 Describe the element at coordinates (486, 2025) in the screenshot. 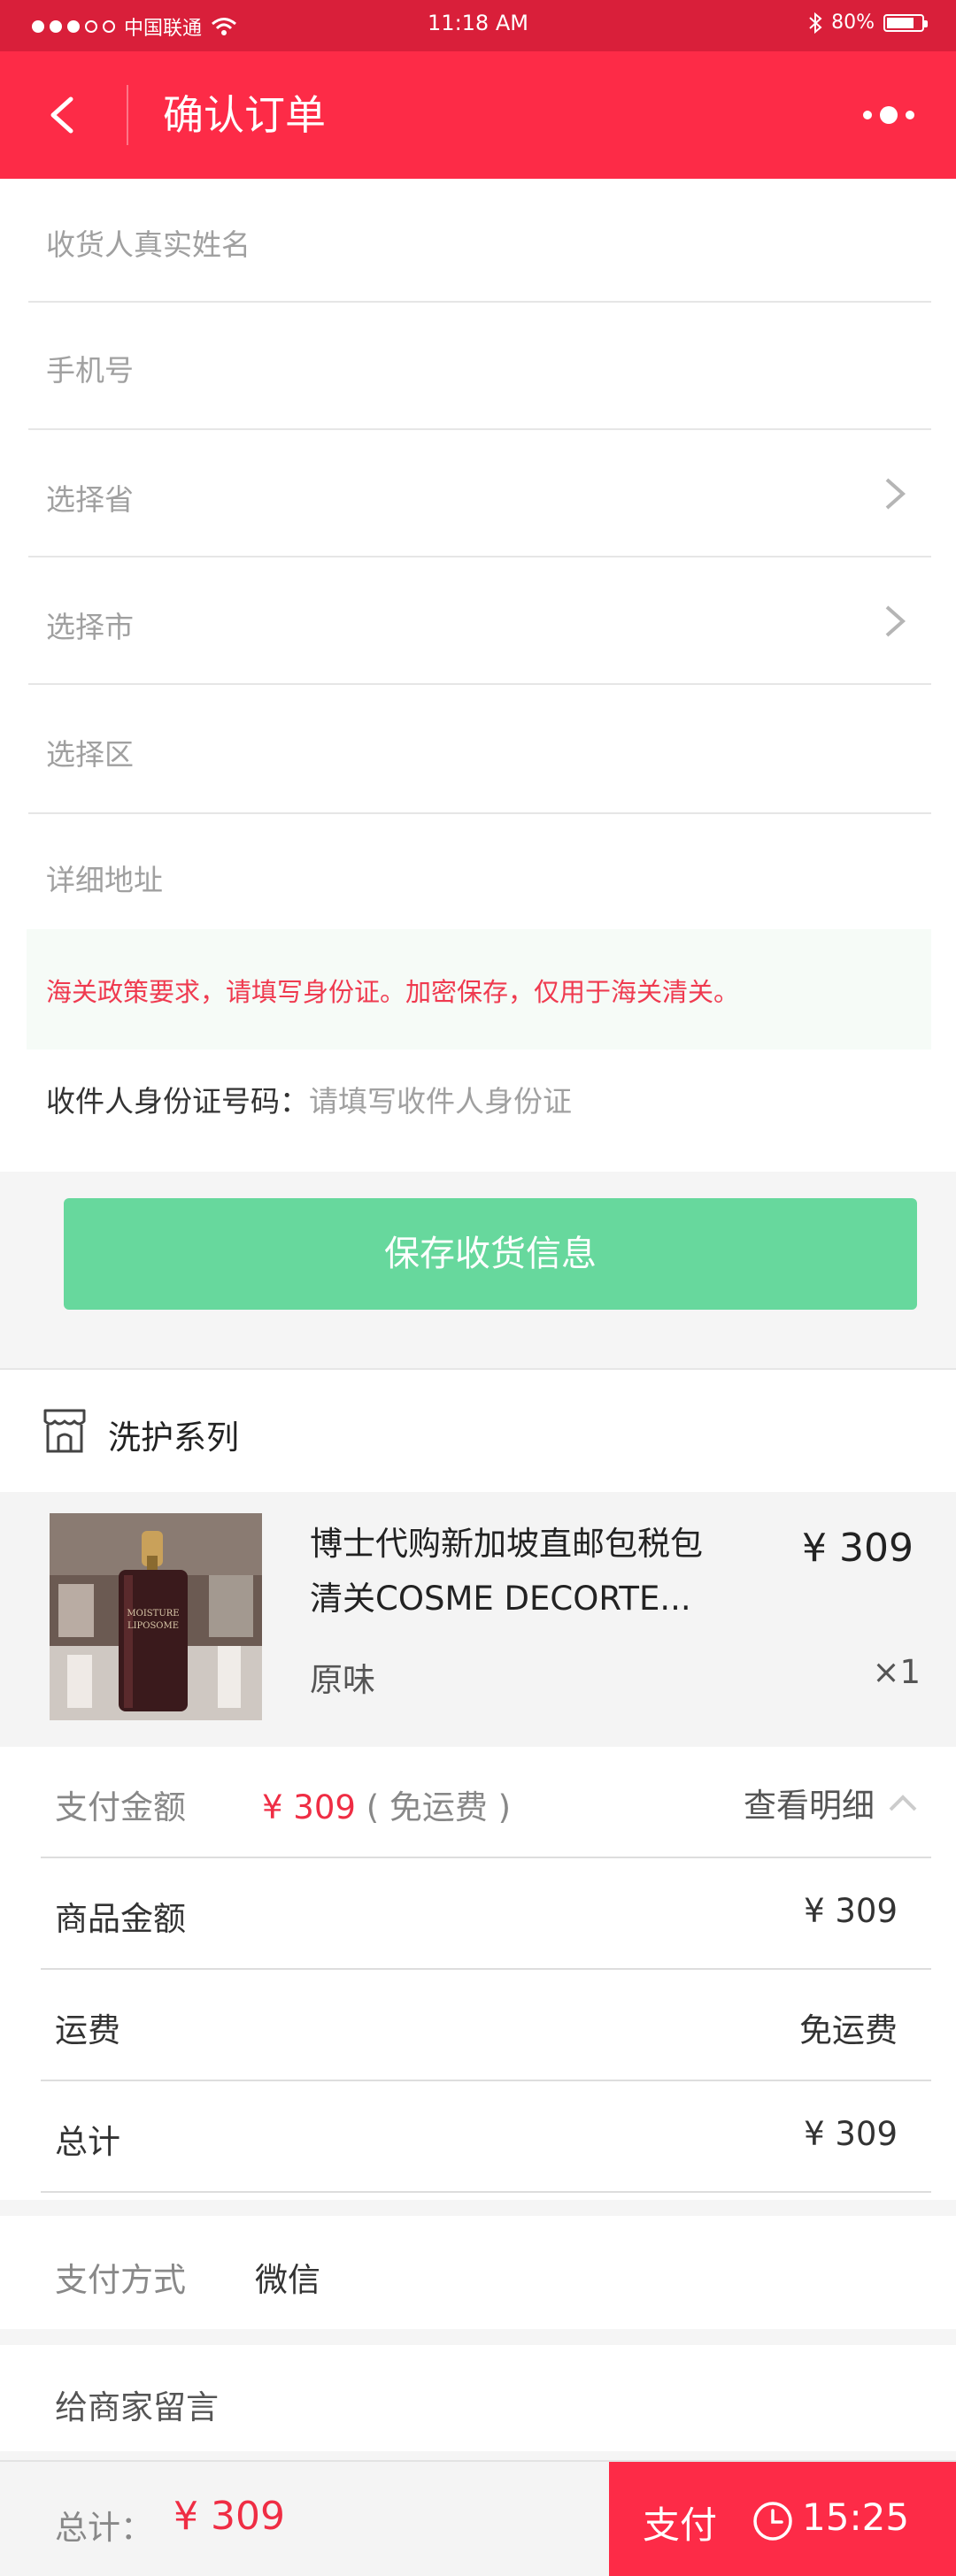

I see `shipping-row: 运费 免运费` at that location.